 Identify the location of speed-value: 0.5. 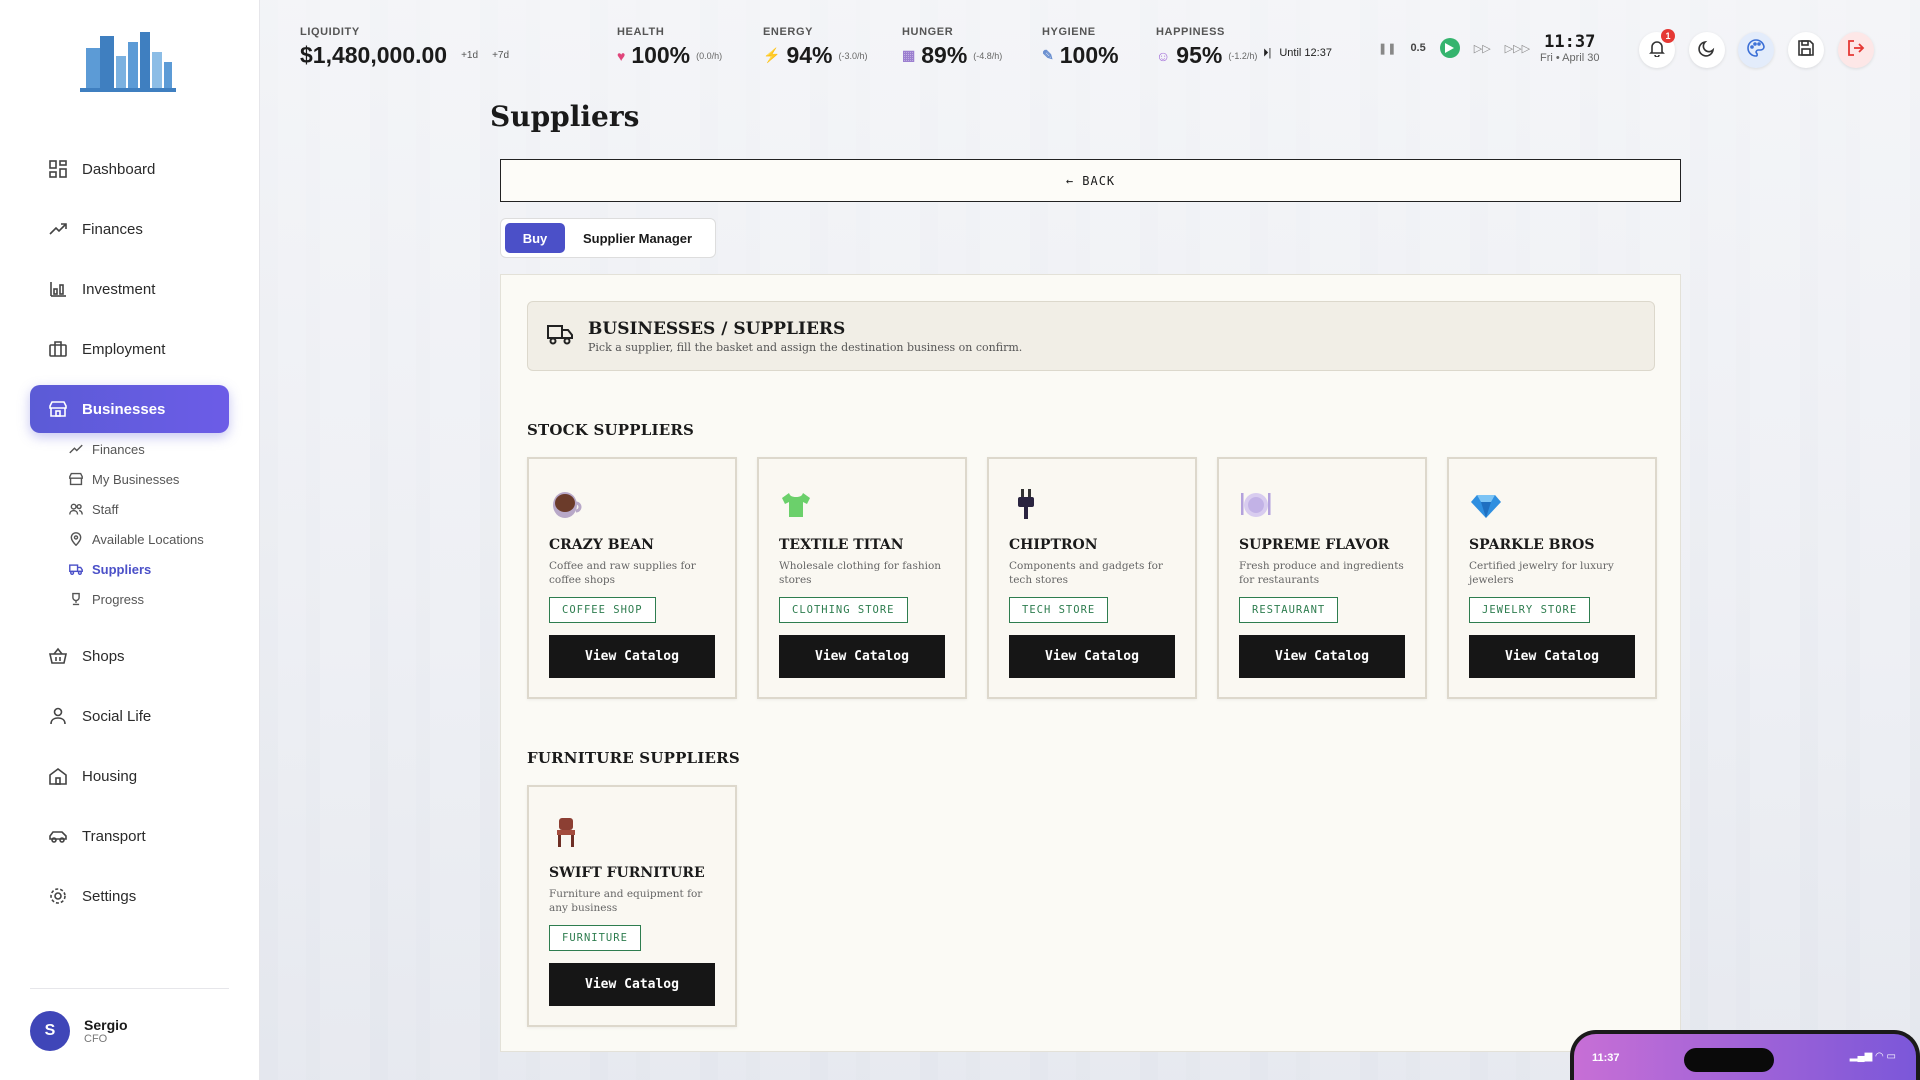
(1418, 48).